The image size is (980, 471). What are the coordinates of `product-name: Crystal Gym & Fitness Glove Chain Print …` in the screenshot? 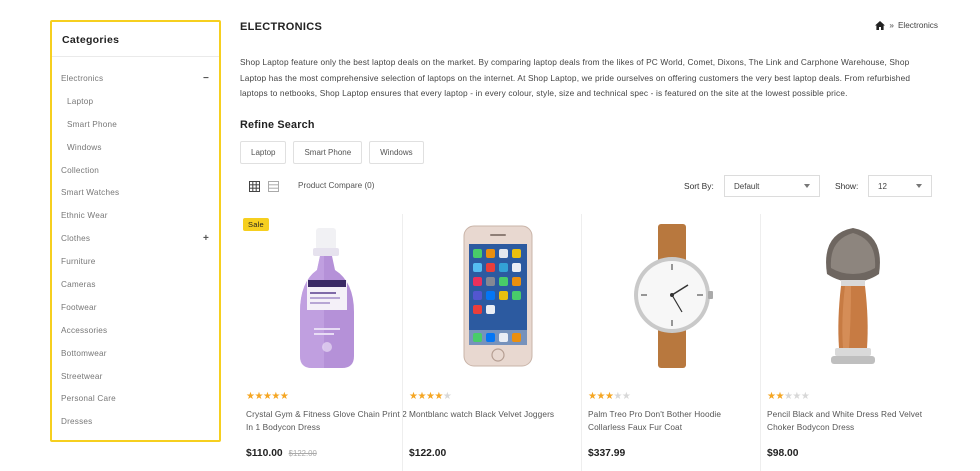 It's located at (328, 421).